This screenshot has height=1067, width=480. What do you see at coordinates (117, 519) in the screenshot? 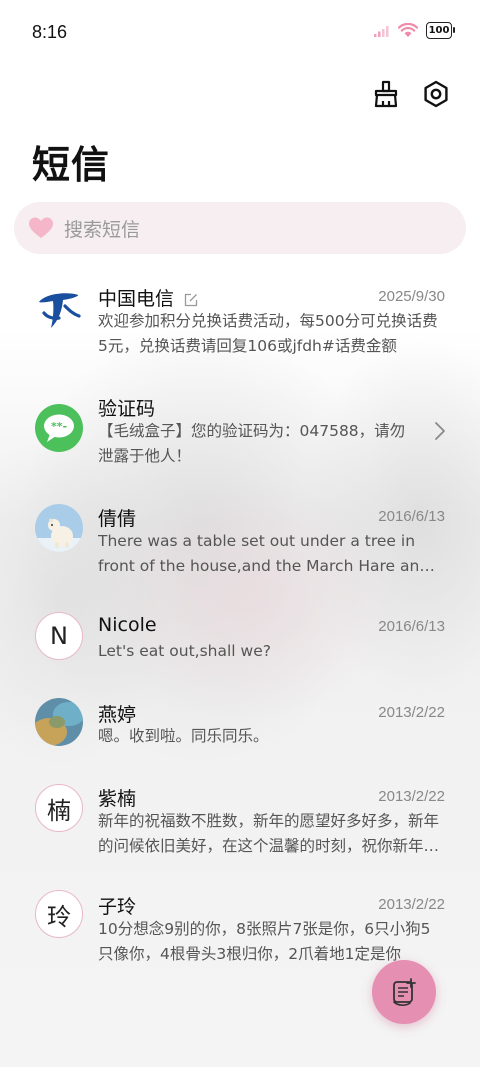
I see `contact-name: 倩倩` at bounding box center [117, 519].